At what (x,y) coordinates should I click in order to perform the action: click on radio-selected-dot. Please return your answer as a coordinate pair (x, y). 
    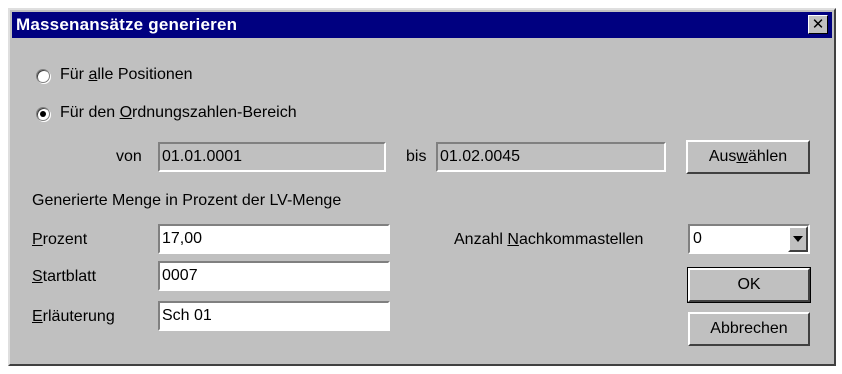
    Looking at the image, I should click on (43, 114).